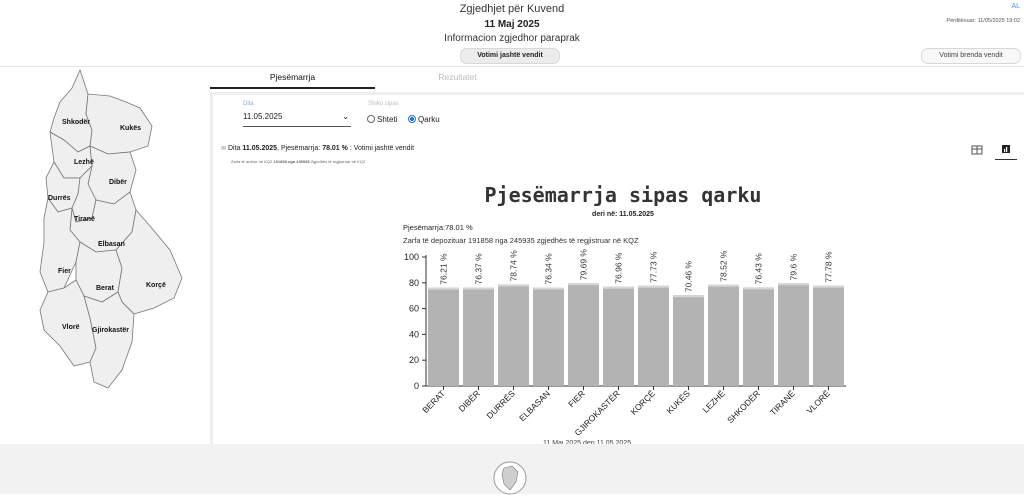  What do you see at coordinates (512, 24) in the screenshot?
I see `election-date: 11 Maj 2025` at bounding box center [512, 24].